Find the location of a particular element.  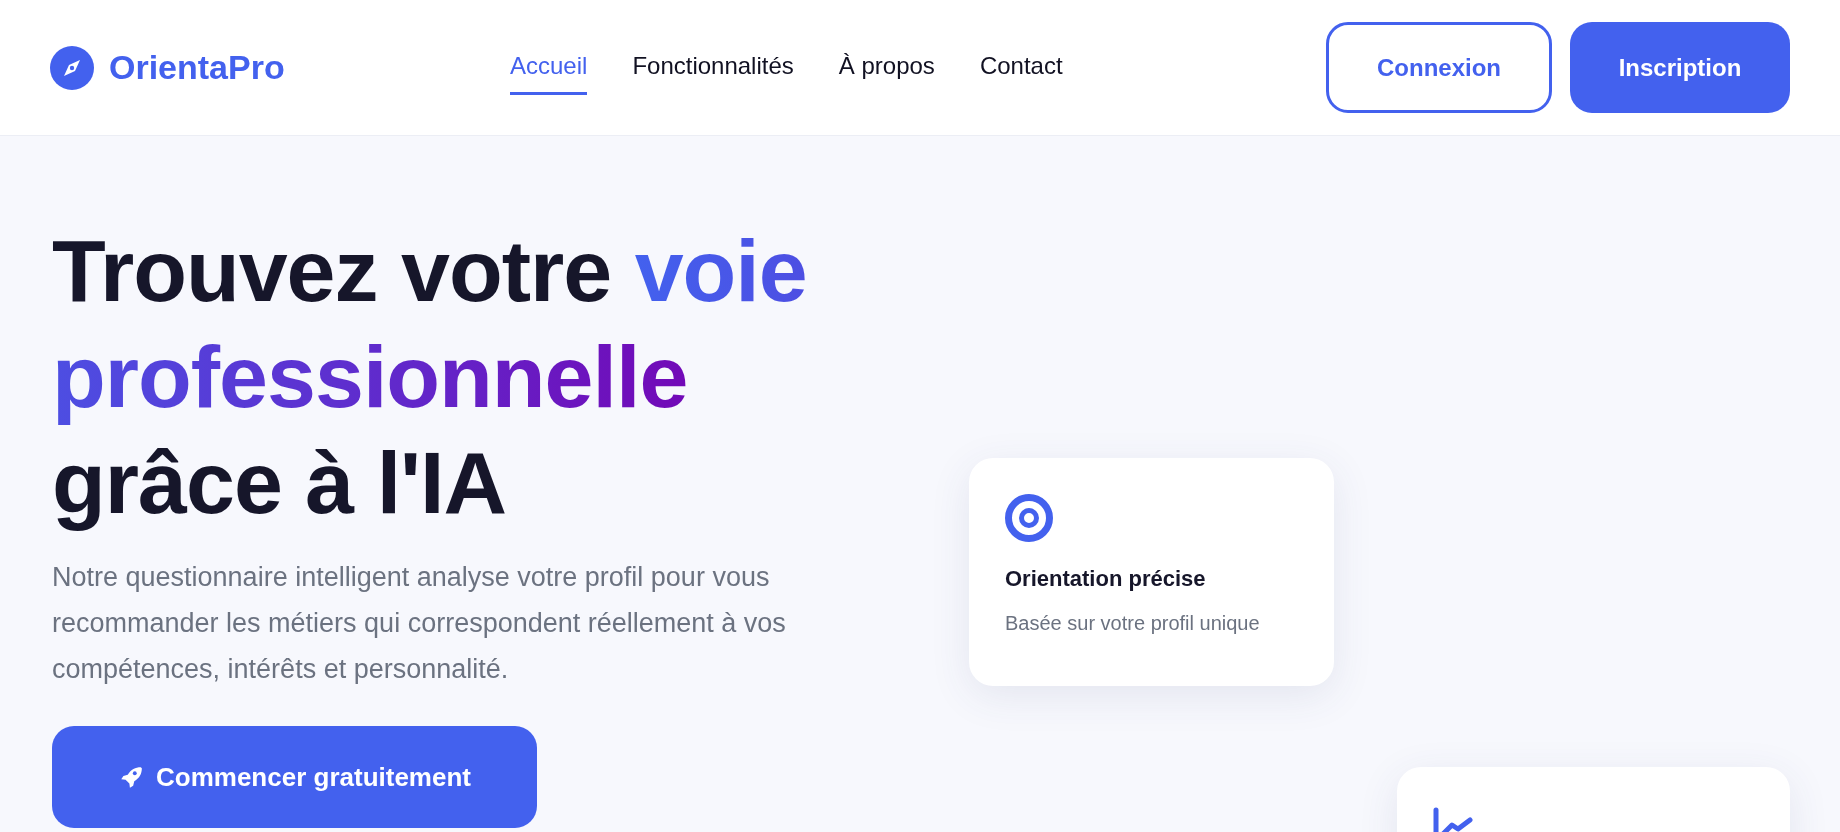

card-description: Basée sur votre profil unique is located at coordinates (1133, 623).